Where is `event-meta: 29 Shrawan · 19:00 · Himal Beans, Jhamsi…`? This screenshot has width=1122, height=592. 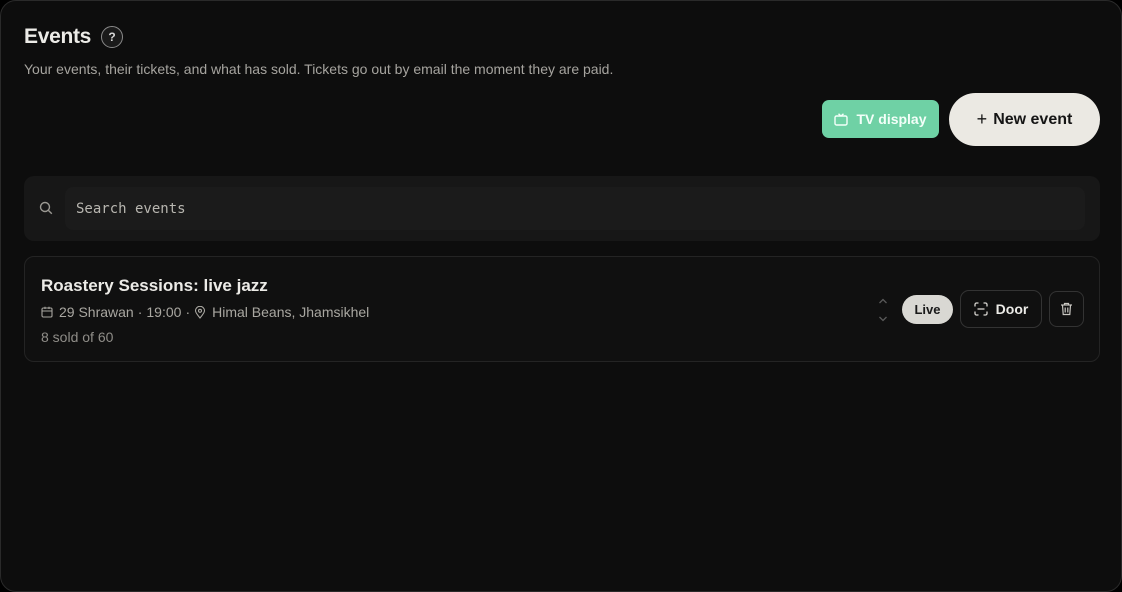
event-meta: 29 Shrawan · 19:00 · Himal Beans, Jhamsi… is located at coordinates (205, 312).